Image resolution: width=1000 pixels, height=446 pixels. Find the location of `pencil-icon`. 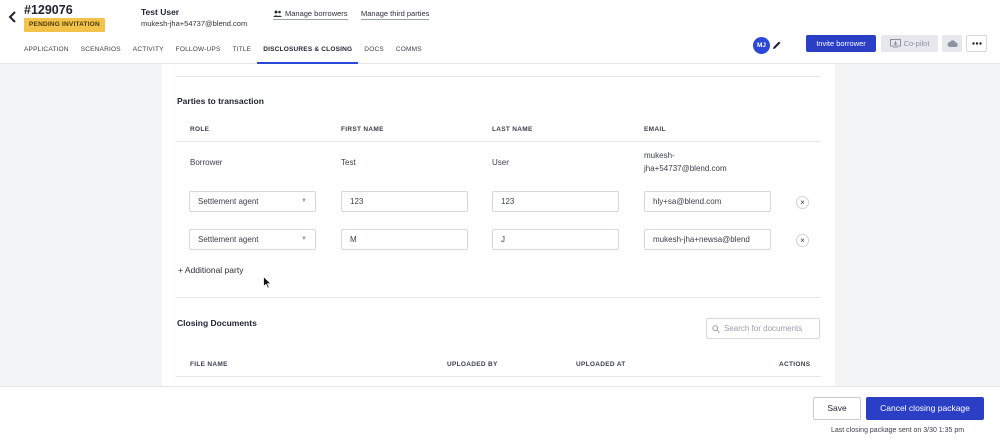

pencil-icon is located at coordinates (777, 45).